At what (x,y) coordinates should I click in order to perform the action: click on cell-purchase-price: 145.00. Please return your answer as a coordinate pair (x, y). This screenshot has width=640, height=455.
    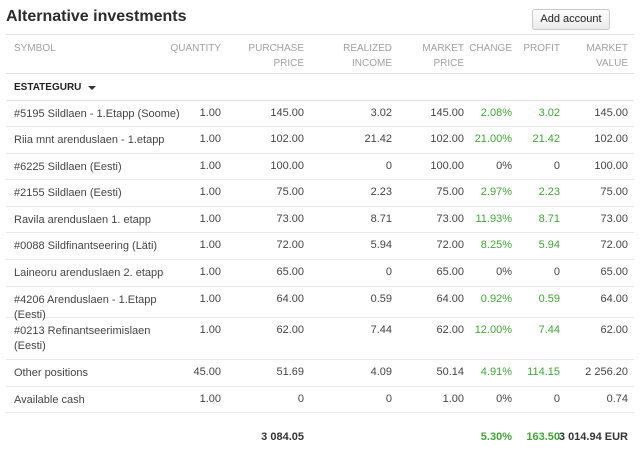
    Looking at the image, I should click on (287, 113).